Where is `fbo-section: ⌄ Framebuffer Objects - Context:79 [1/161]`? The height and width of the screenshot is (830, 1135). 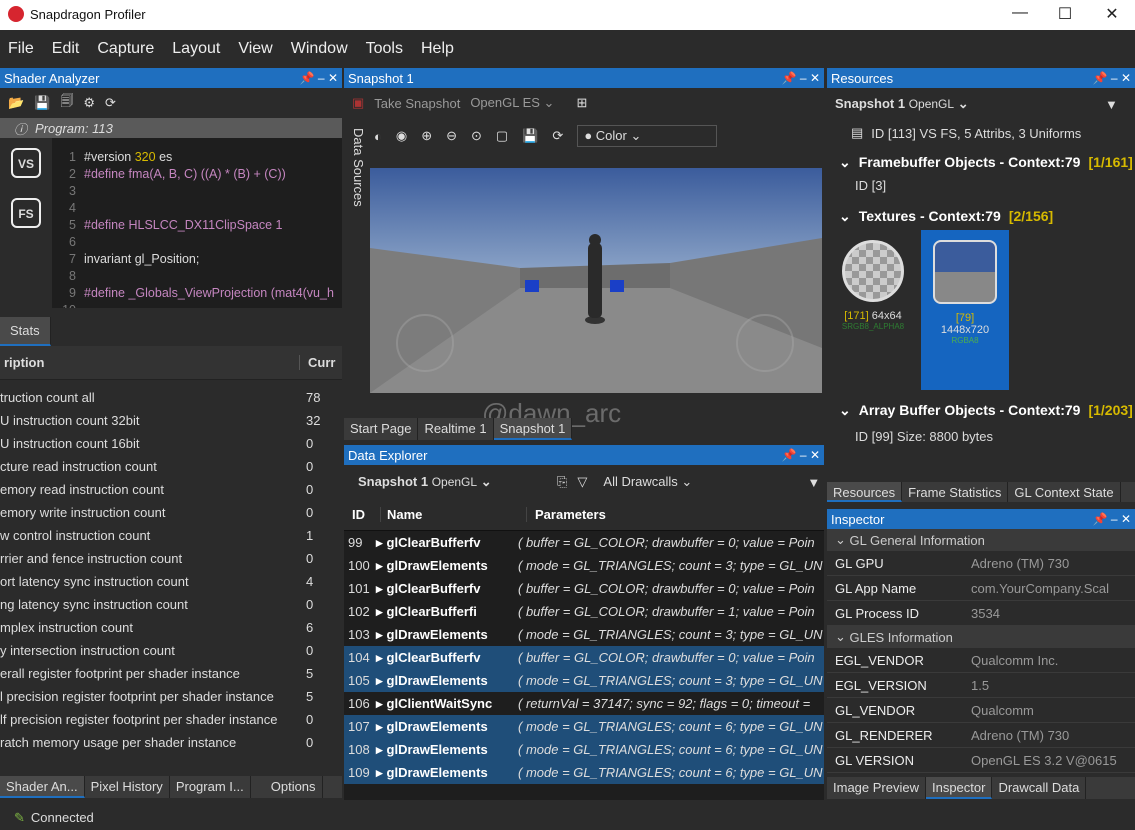
fbo-section: ⌄ Framebuffer Objects - Context:79 [1/161] is located at coordinates (981, 162).